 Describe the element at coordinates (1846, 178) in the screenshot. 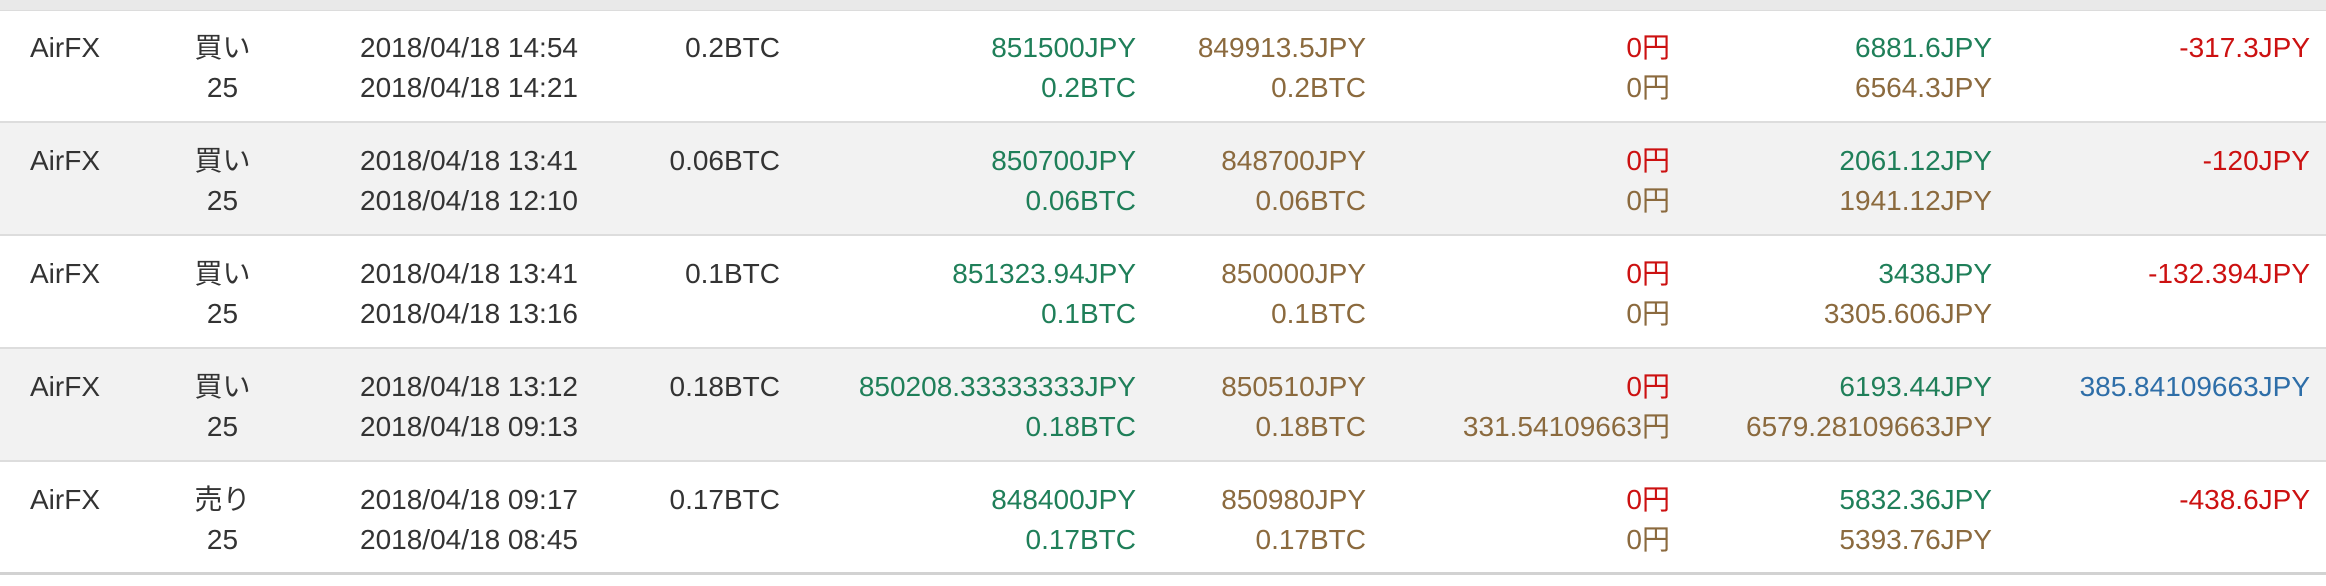

I see `value-cell: 2061.12JPY 1941.12JPY` at that location.